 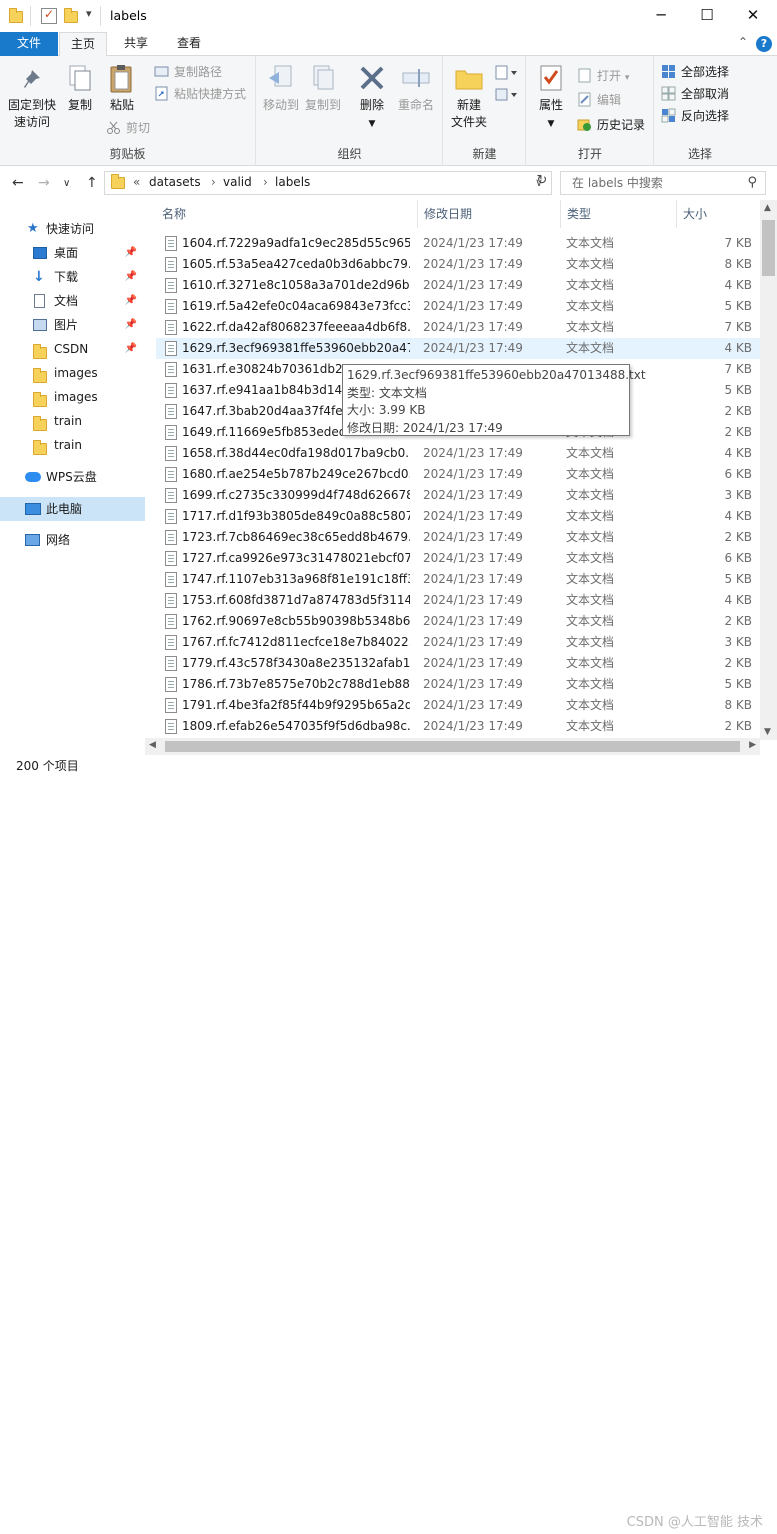 What do you see at coordinates (32, 78) in the screenshot?
I see `pin-icon` at bounding box center [32, 78].